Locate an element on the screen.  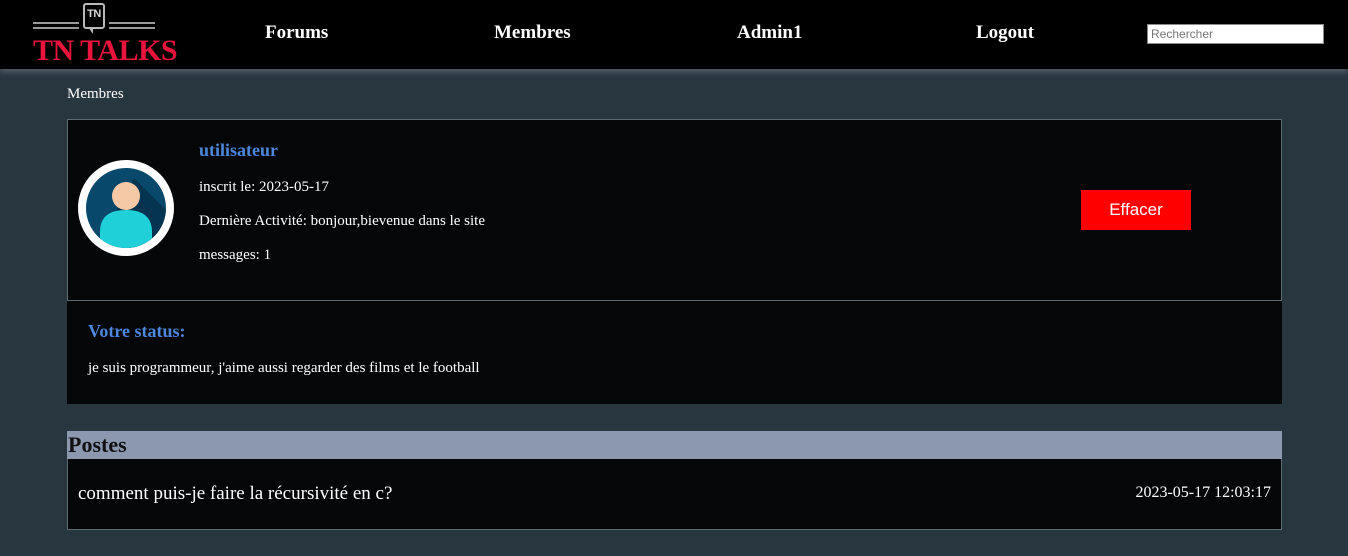
nav-forums-link: Forums is located at coordinates (296, 33).